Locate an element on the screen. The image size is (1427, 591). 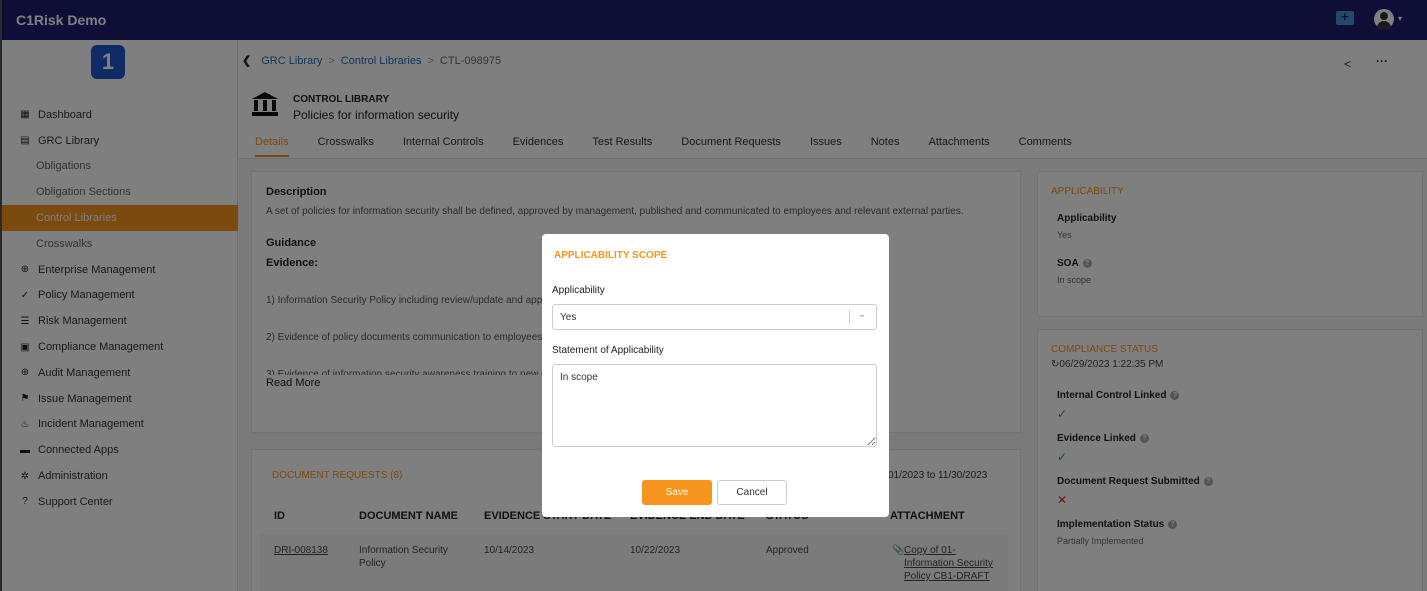
cancel-button: Cancel is located at coordinates (752, 492).